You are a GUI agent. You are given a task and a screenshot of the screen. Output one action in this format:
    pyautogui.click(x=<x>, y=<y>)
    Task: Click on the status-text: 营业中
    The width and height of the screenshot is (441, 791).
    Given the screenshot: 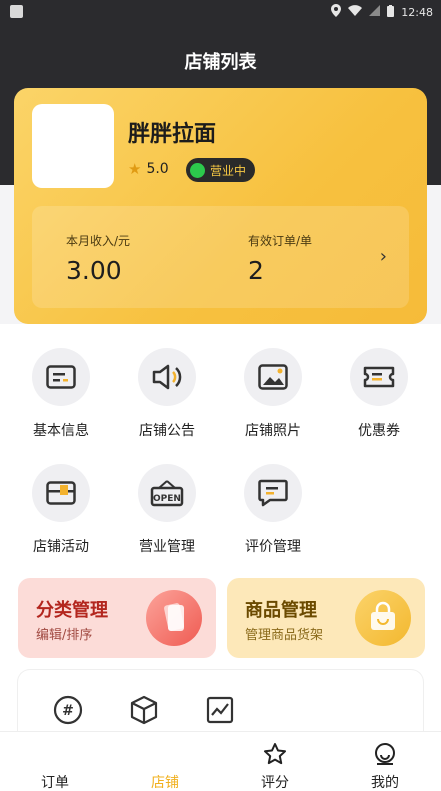 What is the action you would take?
    pyautogui.click(x=228, y=170)
    